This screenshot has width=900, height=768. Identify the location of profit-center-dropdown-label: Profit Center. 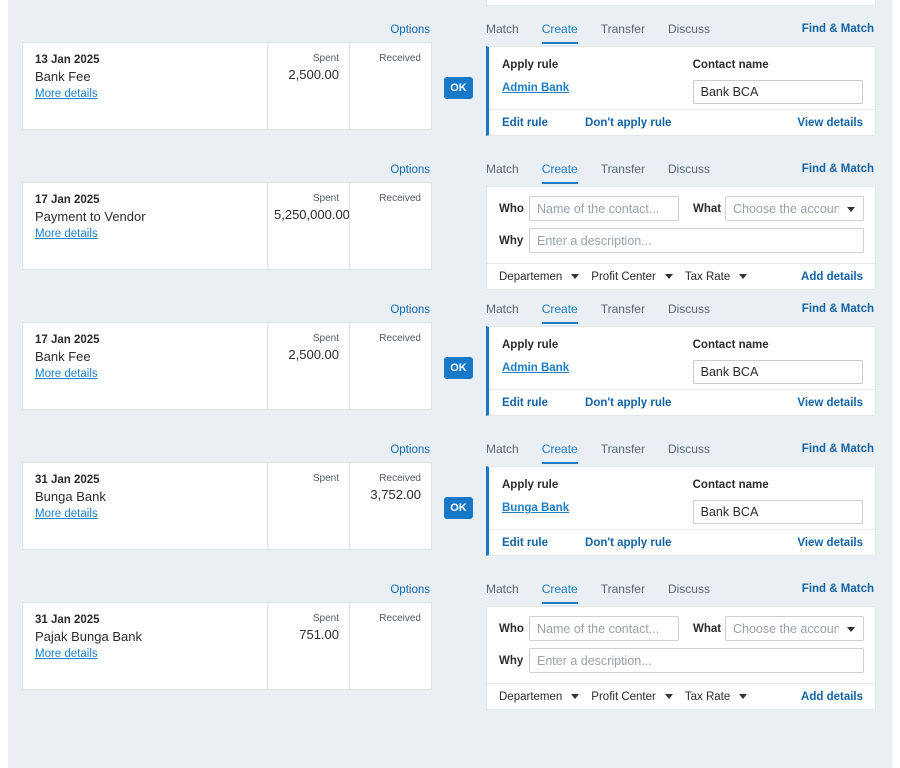
(623, 276).